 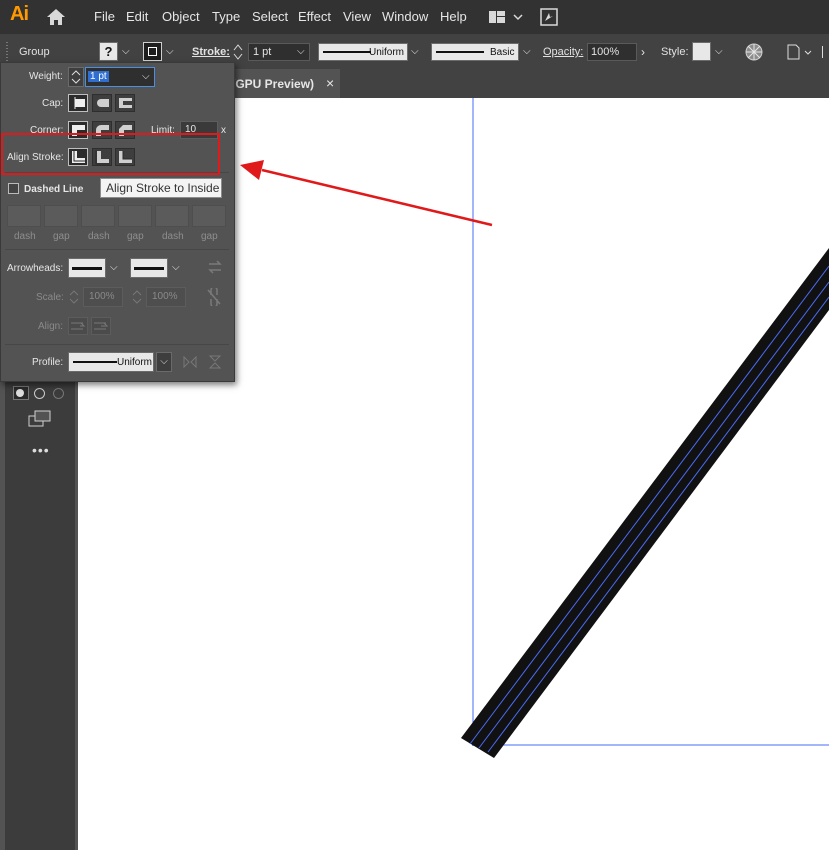 What do you see at coordinates (146, 76) in the screenshot?
I see `weight-chevron-icon: ⌵` at bounding box center [146, 76].